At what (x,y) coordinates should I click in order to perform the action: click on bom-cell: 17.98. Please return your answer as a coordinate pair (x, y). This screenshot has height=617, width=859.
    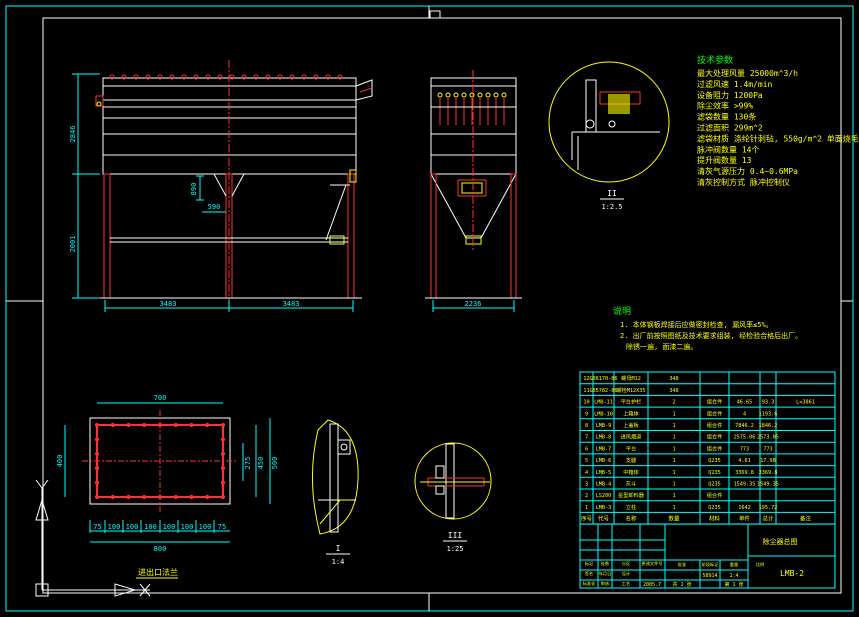
    Looking at the image, I should click on (768, 461).